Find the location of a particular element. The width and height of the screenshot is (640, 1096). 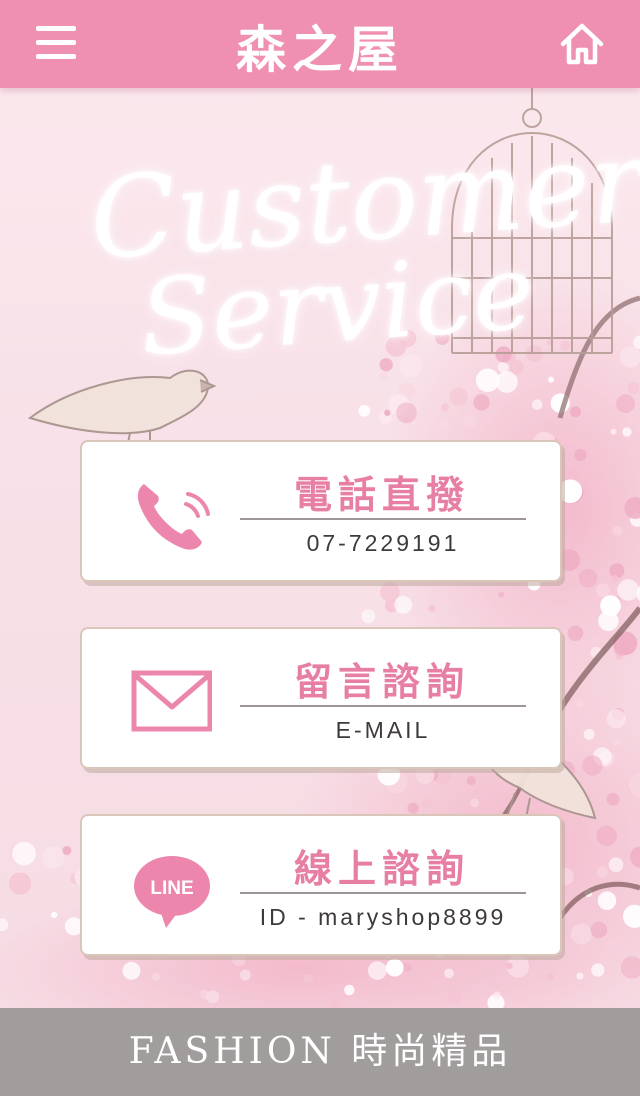

top-bar: 森之屋 is located at coordinates (320, 44).